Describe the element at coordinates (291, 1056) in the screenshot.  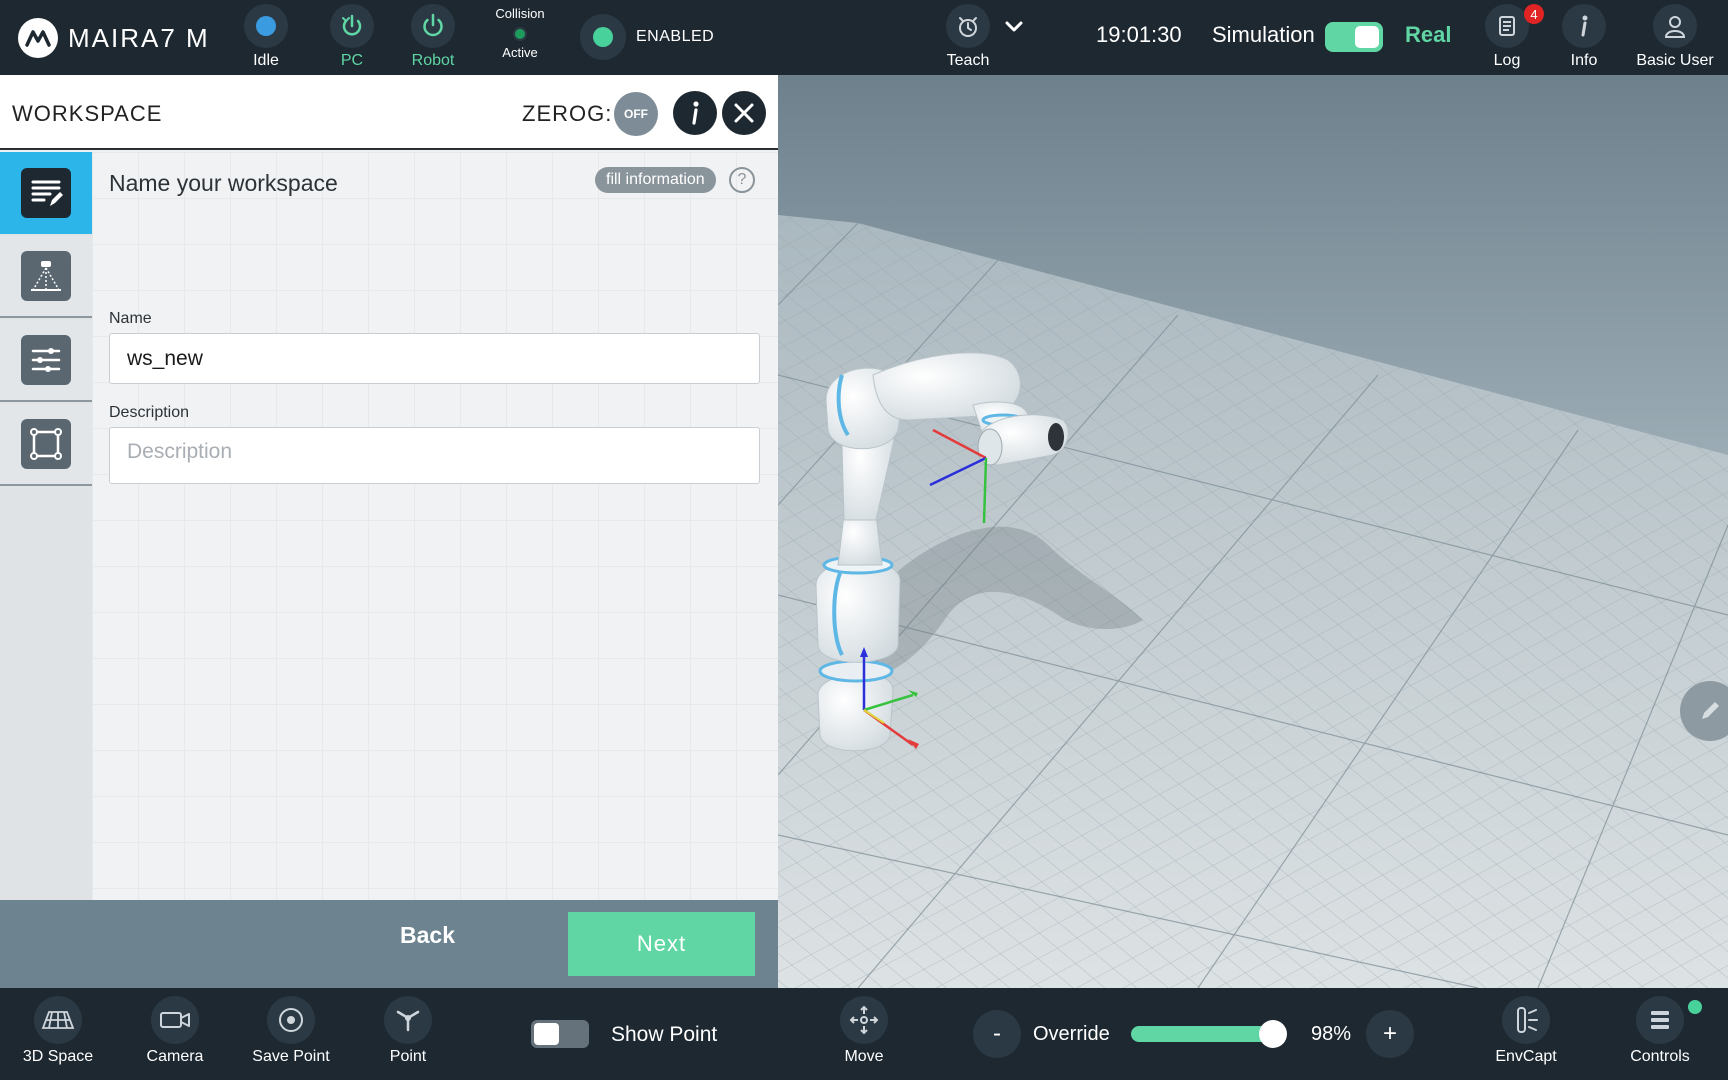
I see `save-point-label: Save Point` at that location.